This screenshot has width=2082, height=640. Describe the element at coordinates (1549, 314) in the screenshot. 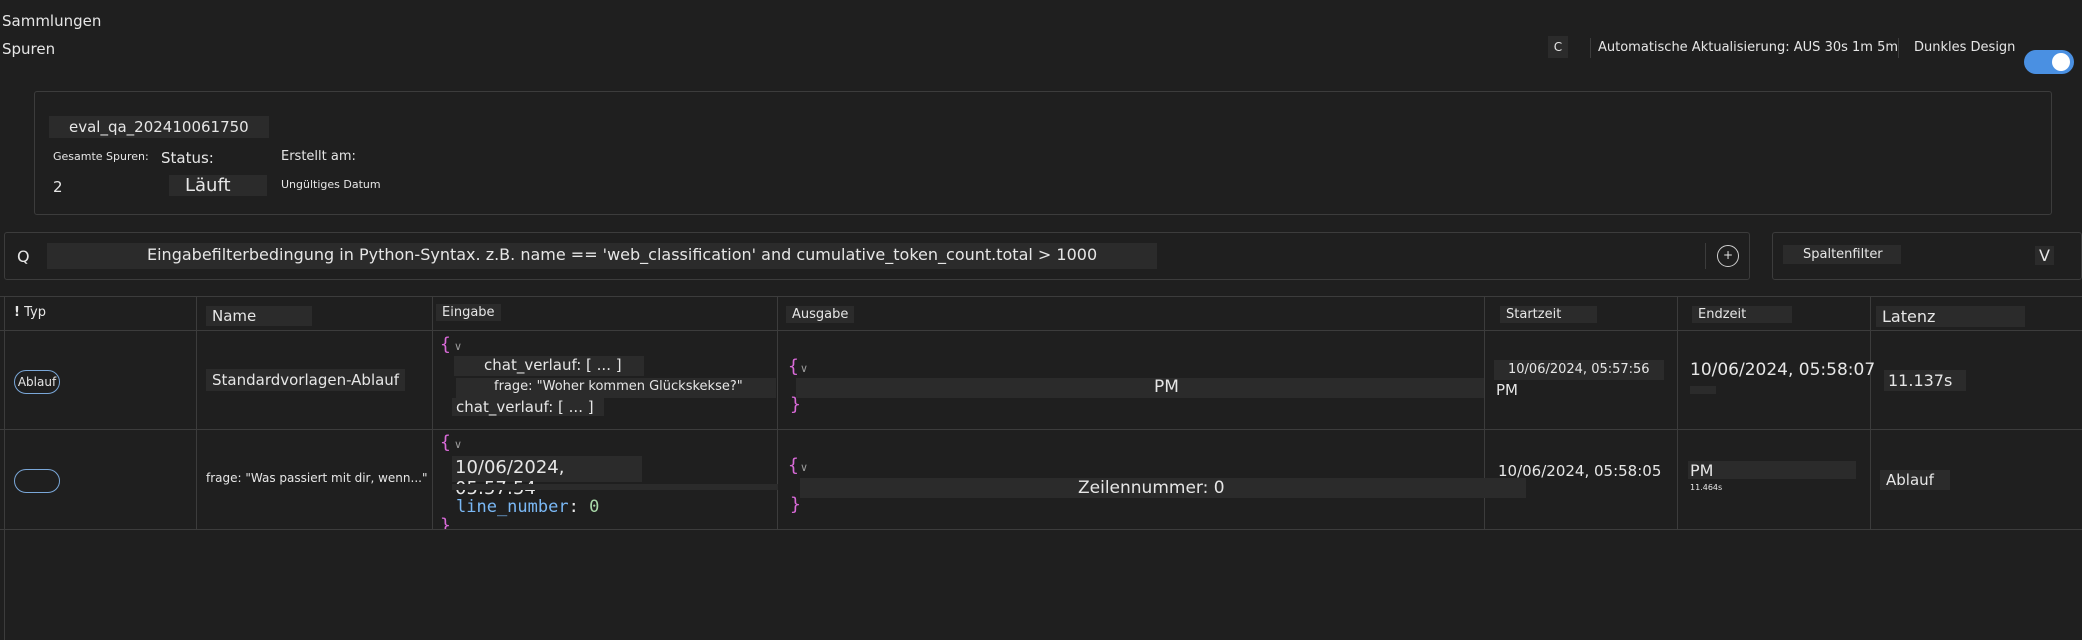

I see `header-start: Startzeit` at that location.